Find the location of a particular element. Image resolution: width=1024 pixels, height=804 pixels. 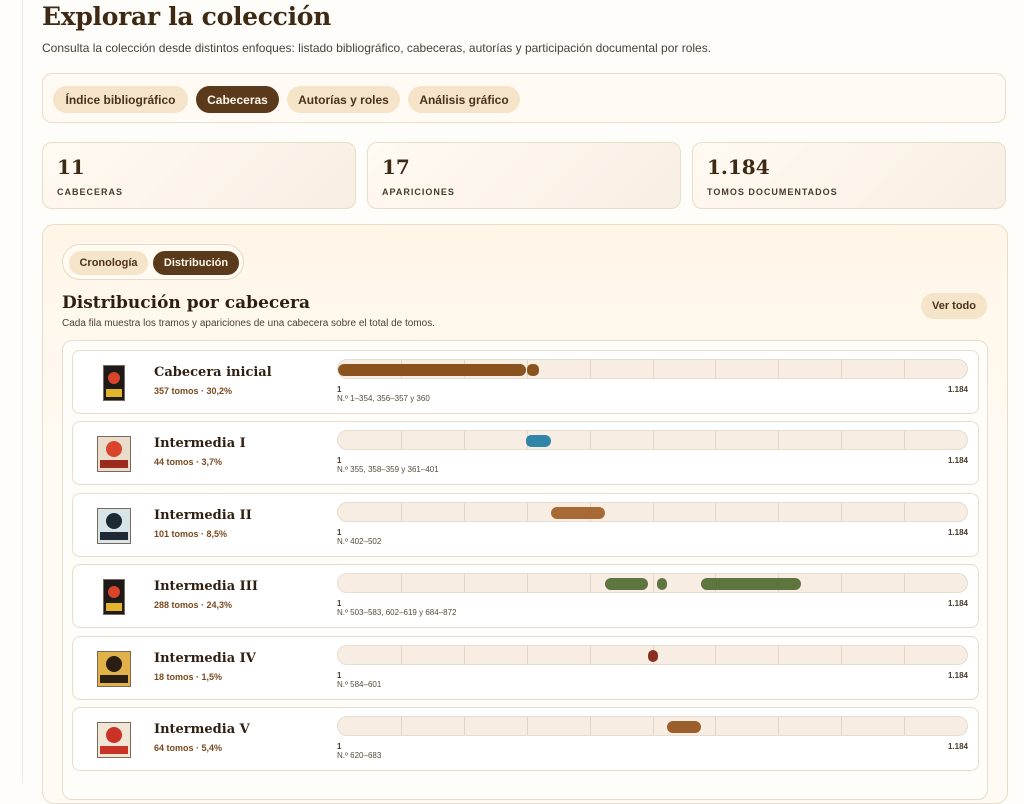

tab-distribucion: Distribución is located at coordinates (196, 263).